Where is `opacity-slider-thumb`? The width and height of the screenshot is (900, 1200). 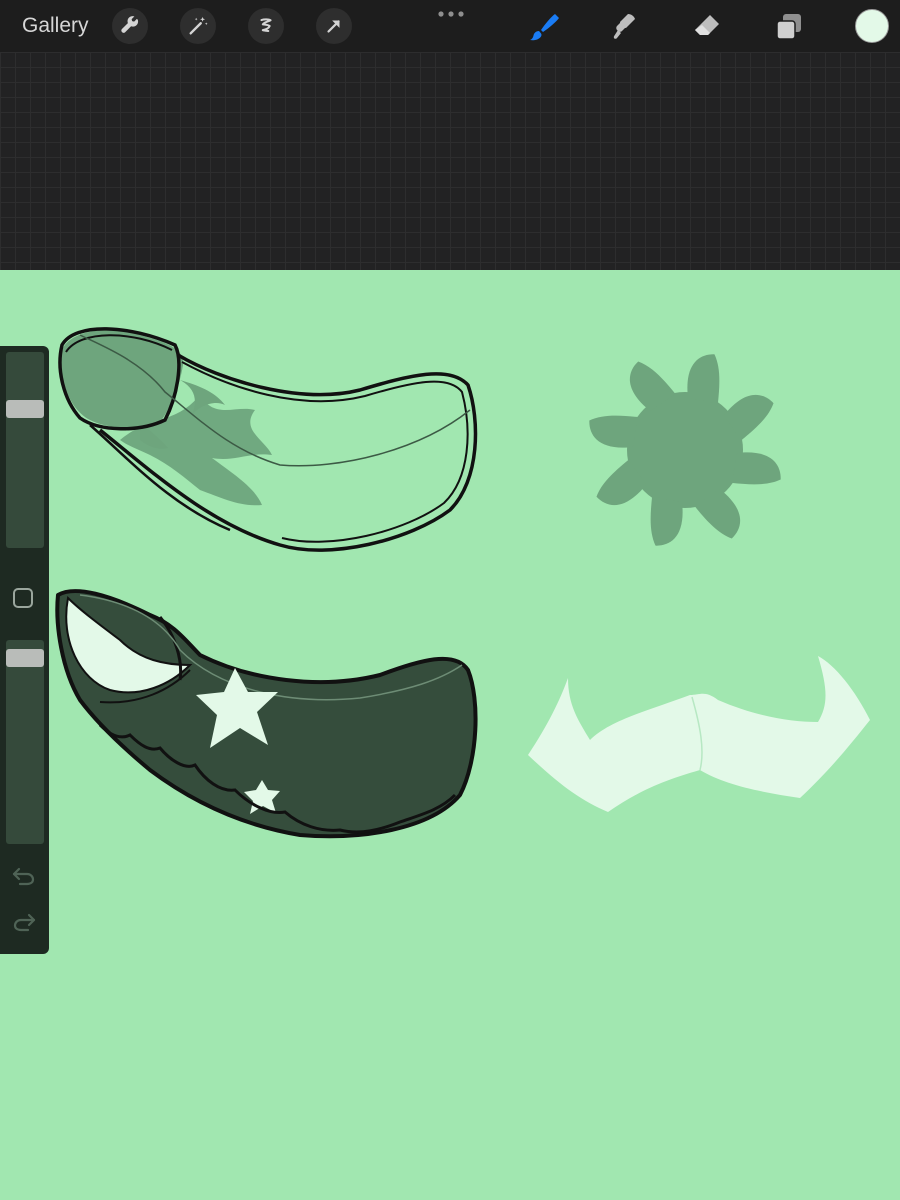
opacity-slider-thumb is located at coordinates (25, 658).